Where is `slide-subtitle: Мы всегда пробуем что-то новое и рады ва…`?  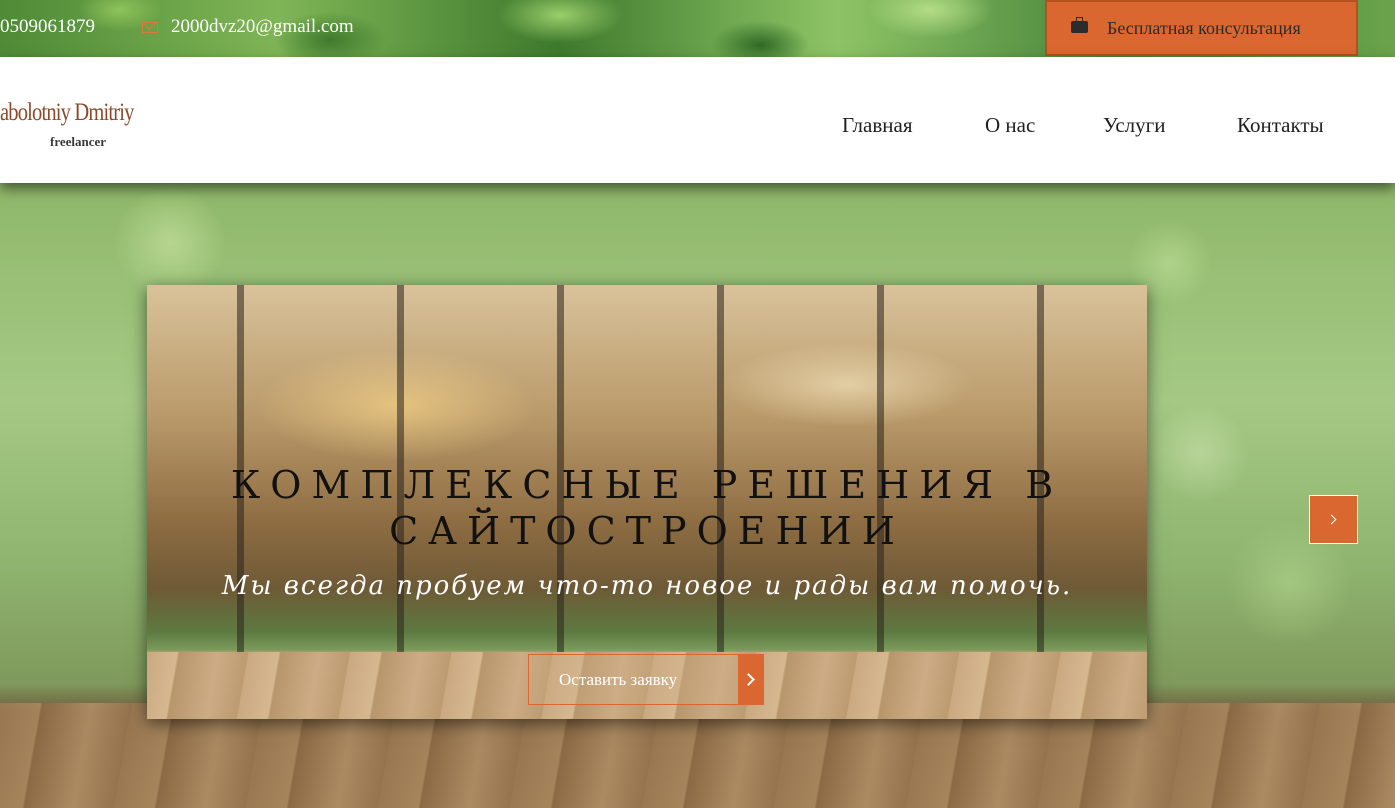 slide-subtitle: Мы всегда пробуем что-то новое и рады ва… is located at coordinates (647, 586).